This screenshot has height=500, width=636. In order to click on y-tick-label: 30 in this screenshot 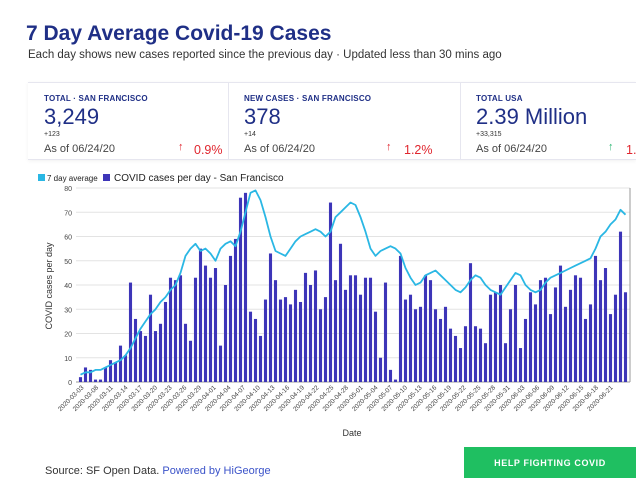, I will do `click(68, 310)`.